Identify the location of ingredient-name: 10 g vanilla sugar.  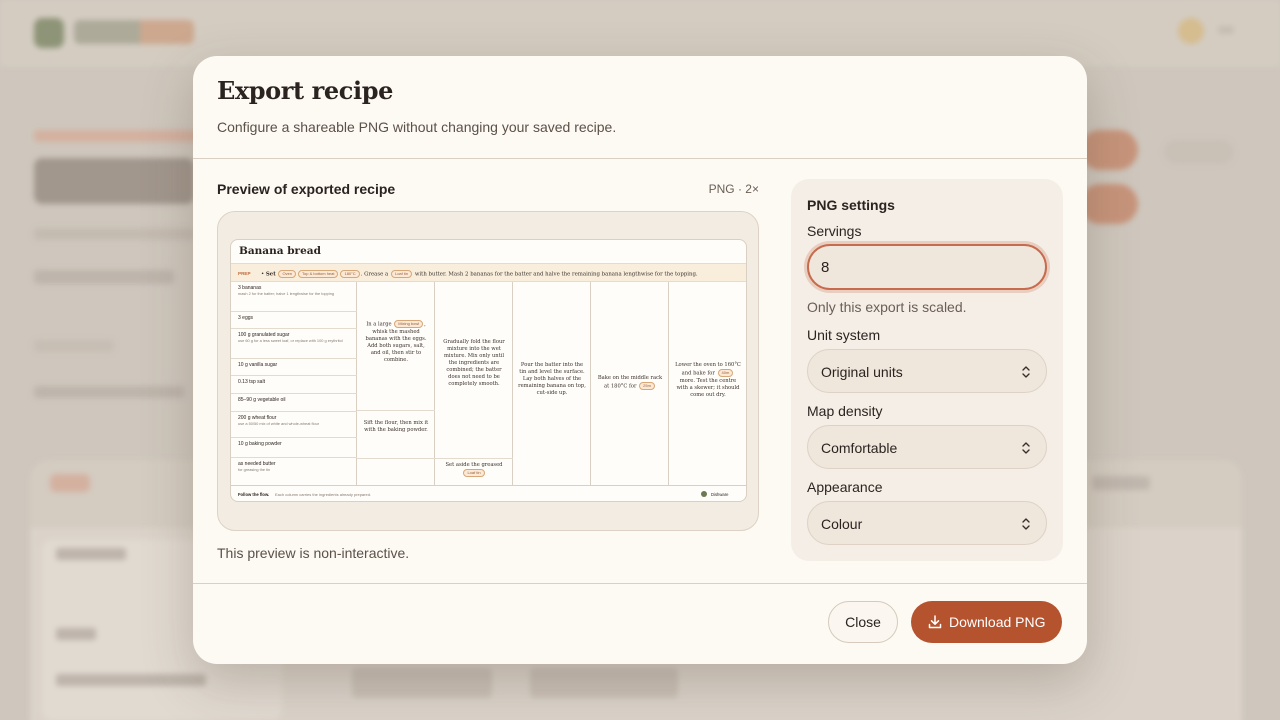
(258, 365).